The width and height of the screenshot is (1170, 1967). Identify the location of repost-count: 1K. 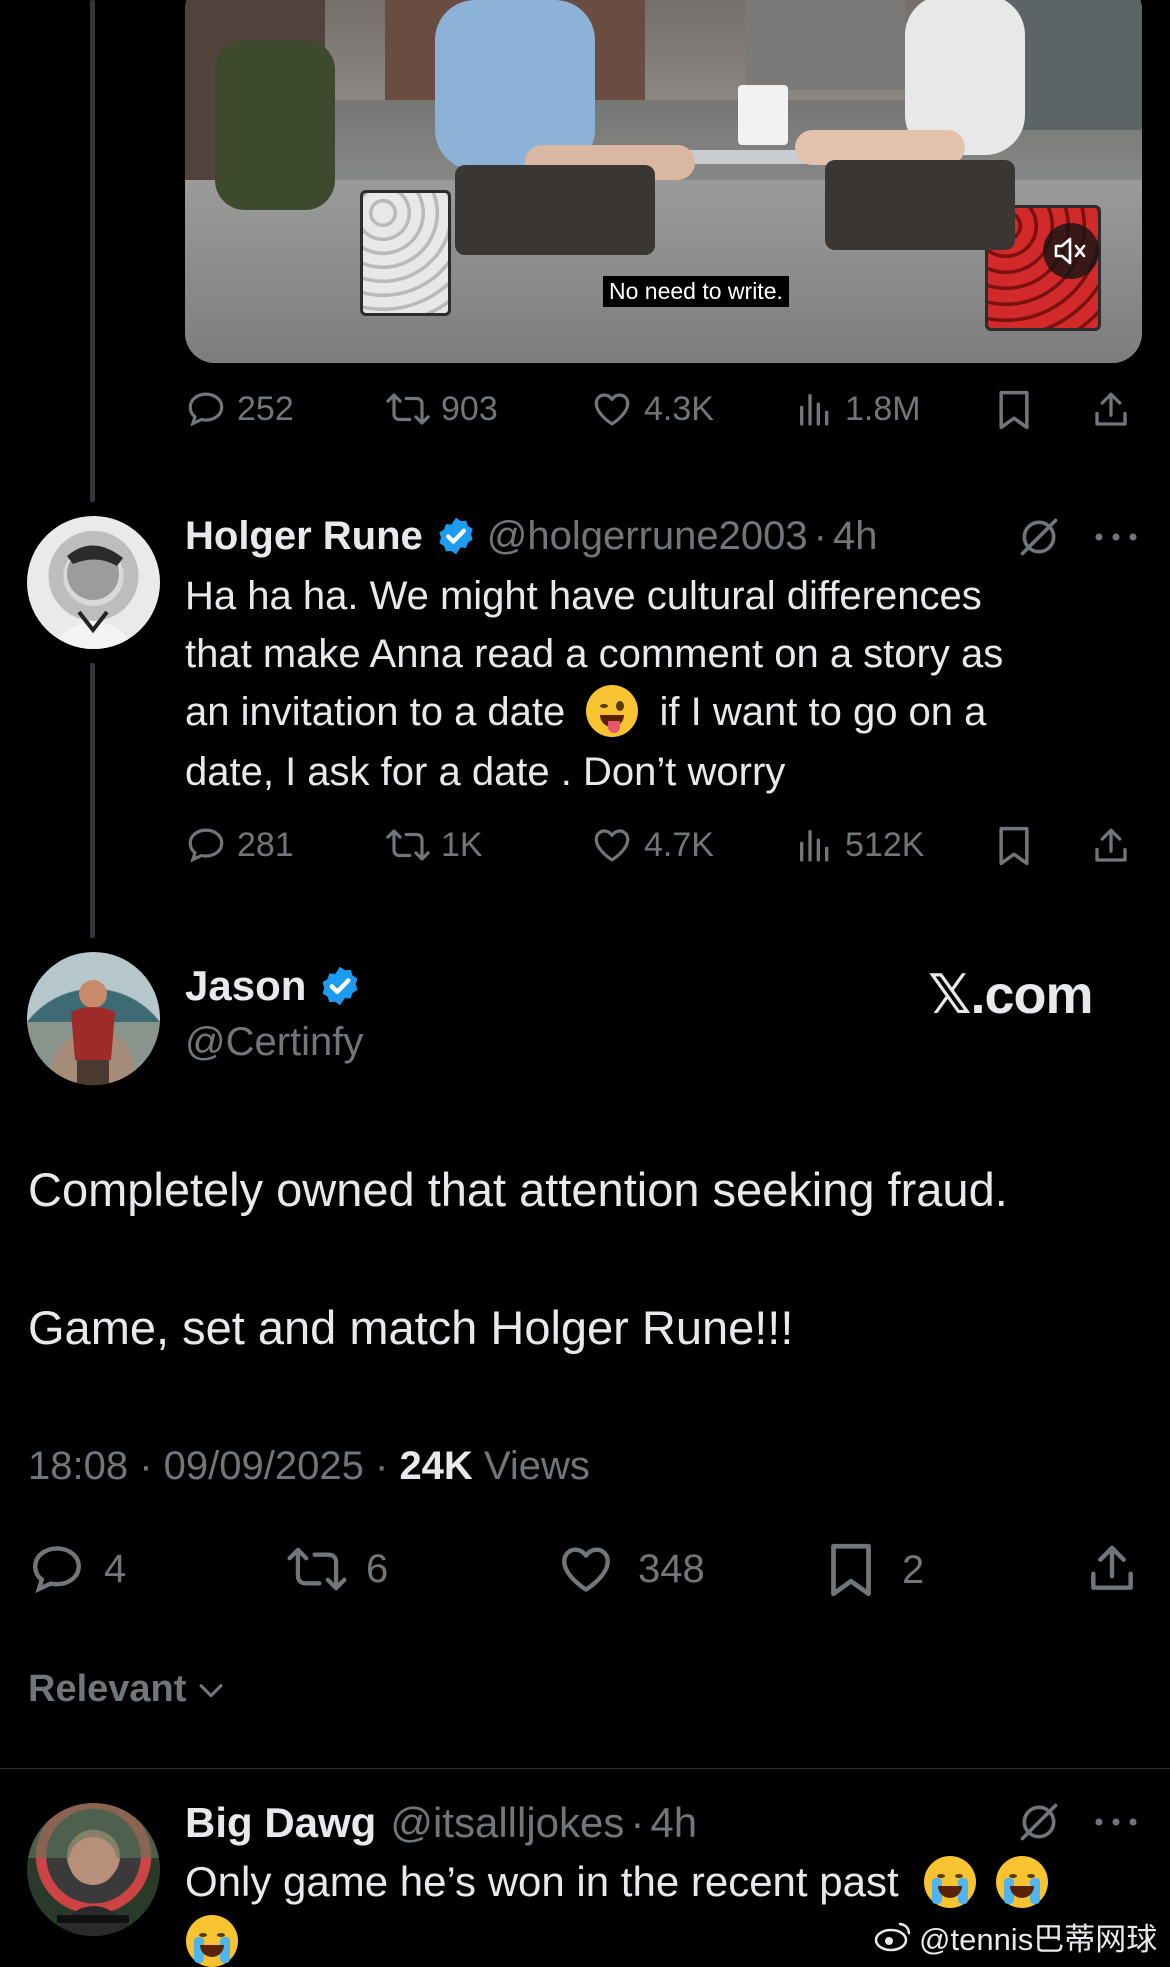
(462, 844).